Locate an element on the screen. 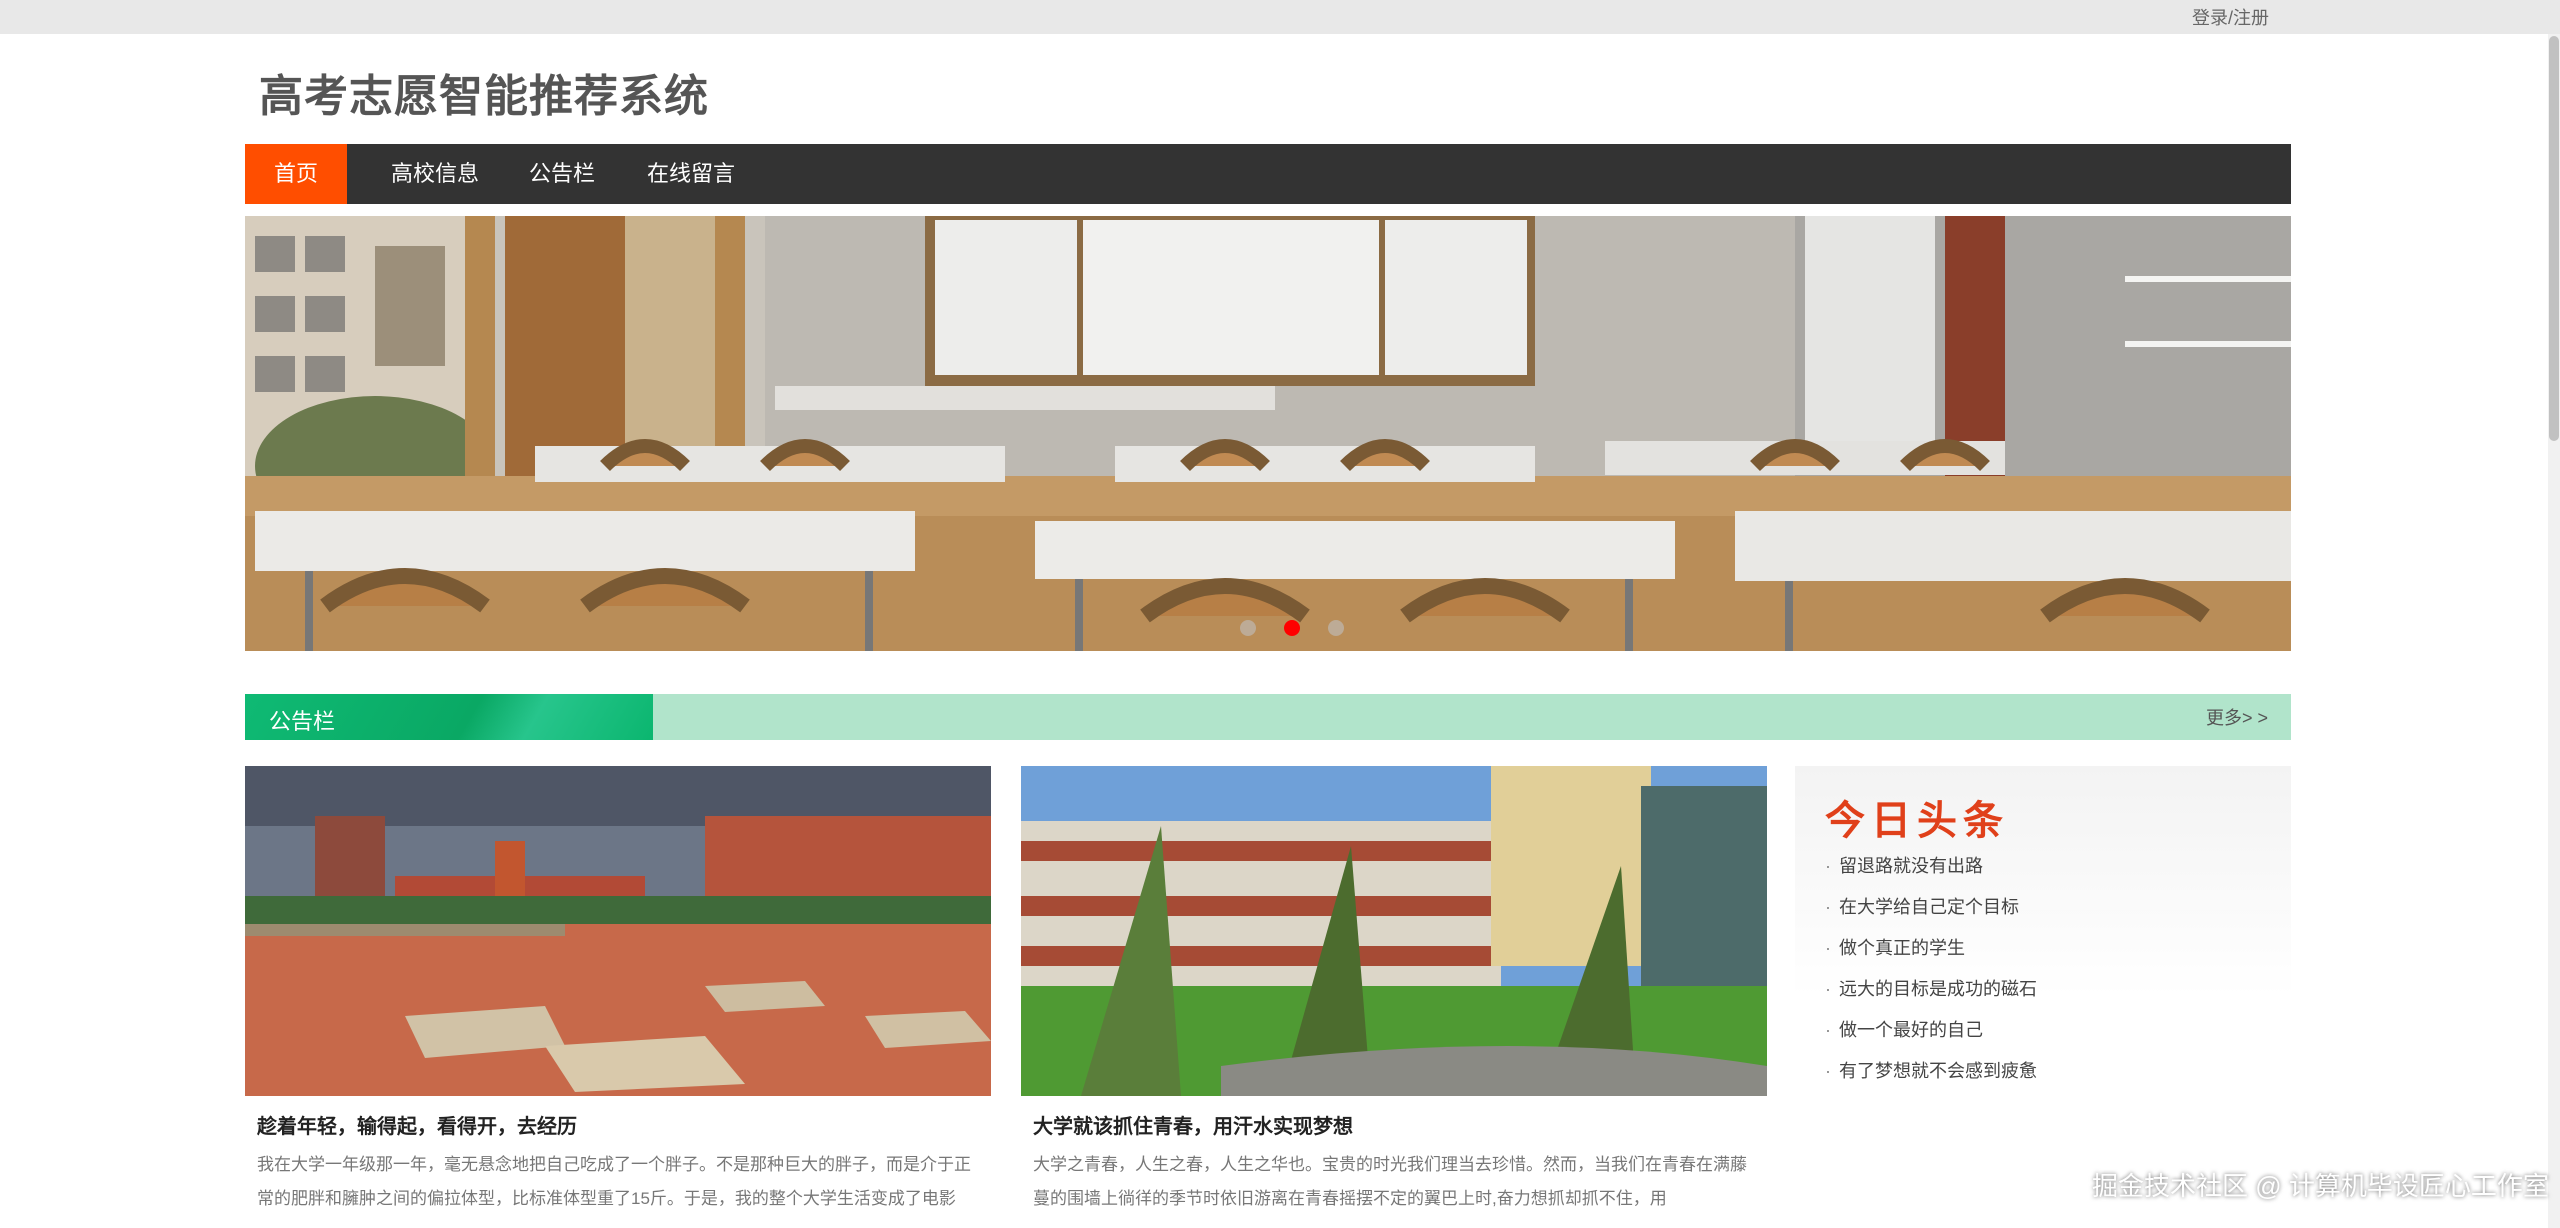  notice-section-title: 公告栏 is located at coordinates (302, 721).